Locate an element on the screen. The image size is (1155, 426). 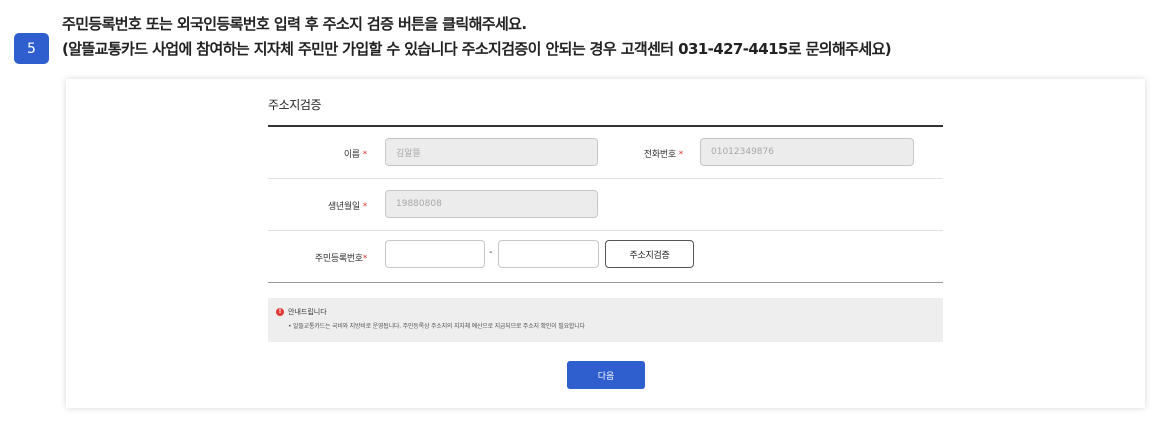
form-row-rrn: 주민등록번호* - 주소지검증 is located at coordinates (605, 257).